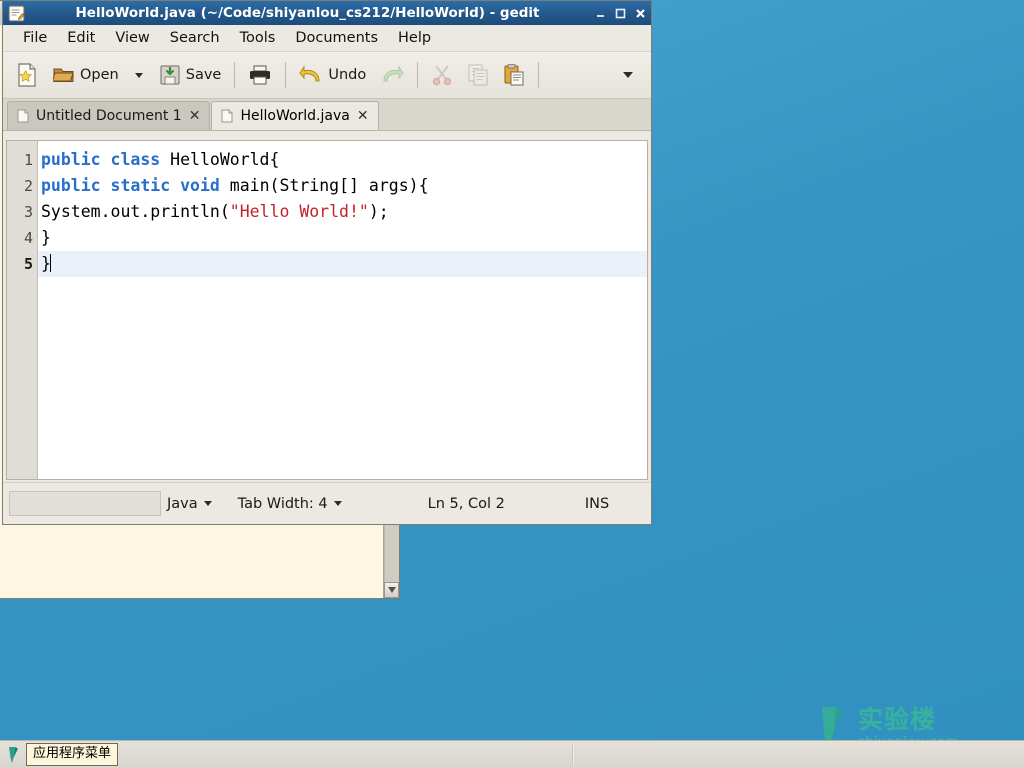 The width and height of the screenshot is (1024, 768). I want to click on line-number: 2, so click(28, 186).